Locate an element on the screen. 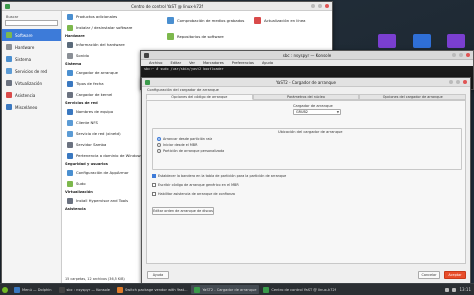  menu-item: Marcadores is located at coordinates (213, 63).